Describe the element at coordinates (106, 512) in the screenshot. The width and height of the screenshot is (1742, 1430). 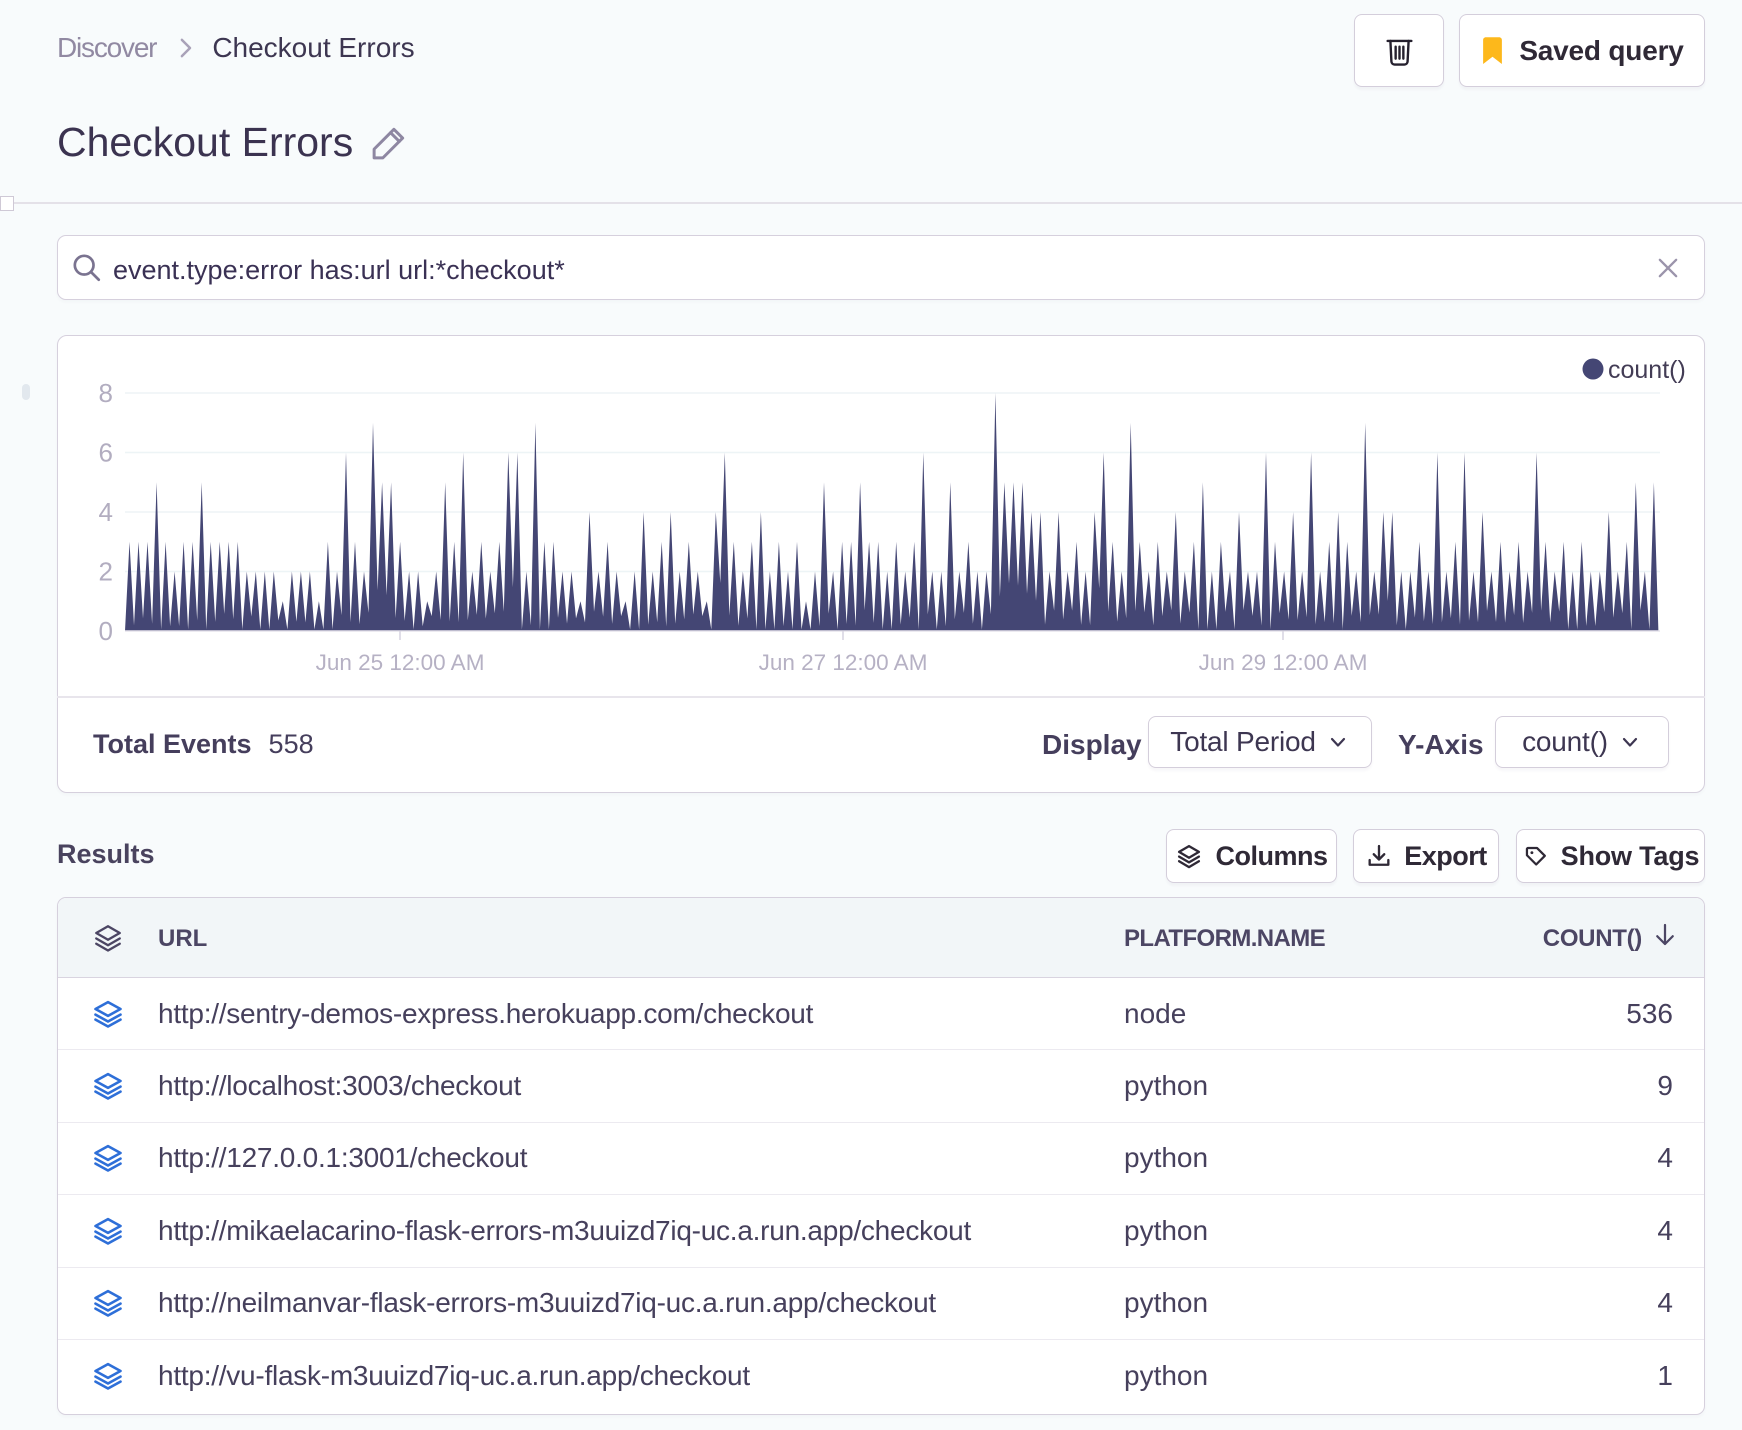
I see `svg-text: 4` at that location.